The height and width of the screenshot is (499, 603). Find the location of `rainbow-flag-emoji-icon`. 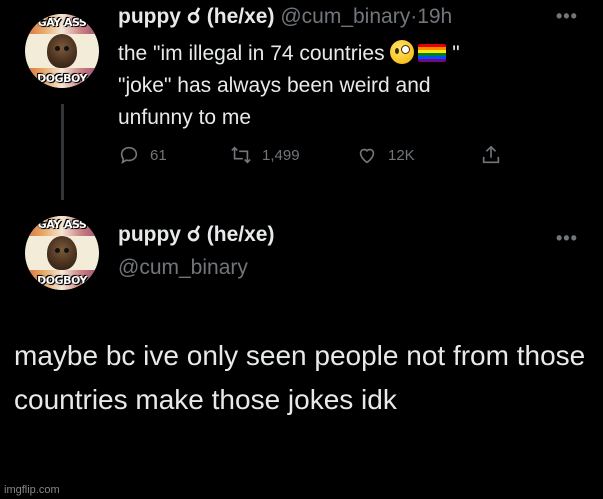

rainbow-flag-emoji-icon is located at coordinates (432, 53).